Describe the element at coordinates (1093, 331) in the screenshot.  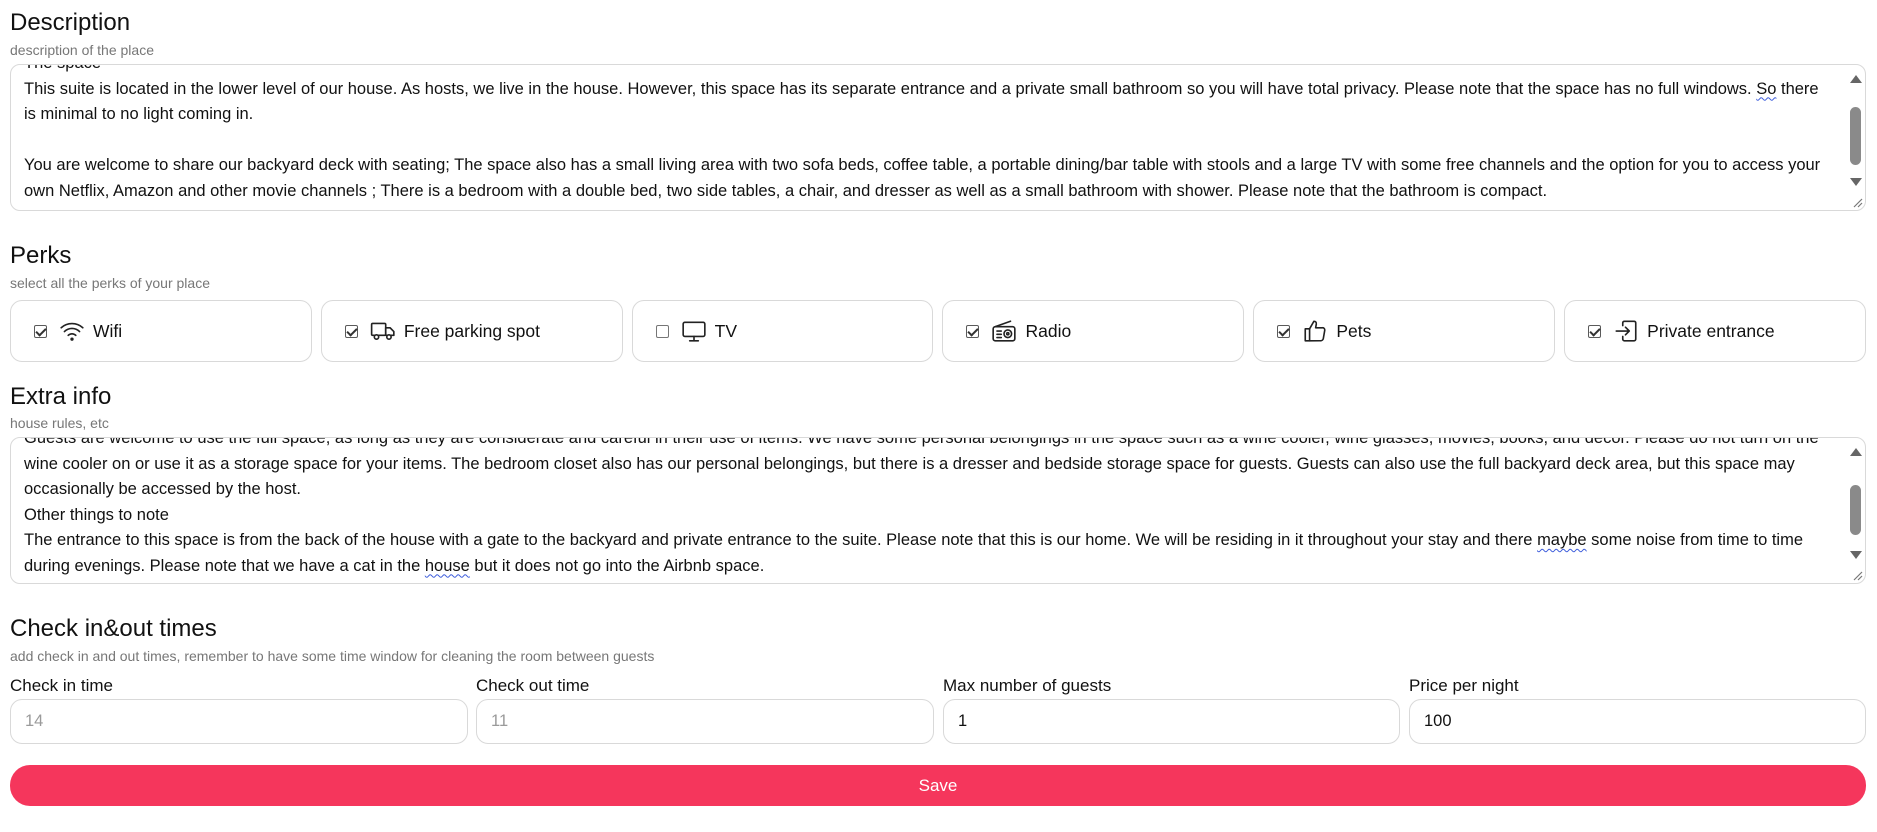
I see `perk-radio: Radio` at that location.